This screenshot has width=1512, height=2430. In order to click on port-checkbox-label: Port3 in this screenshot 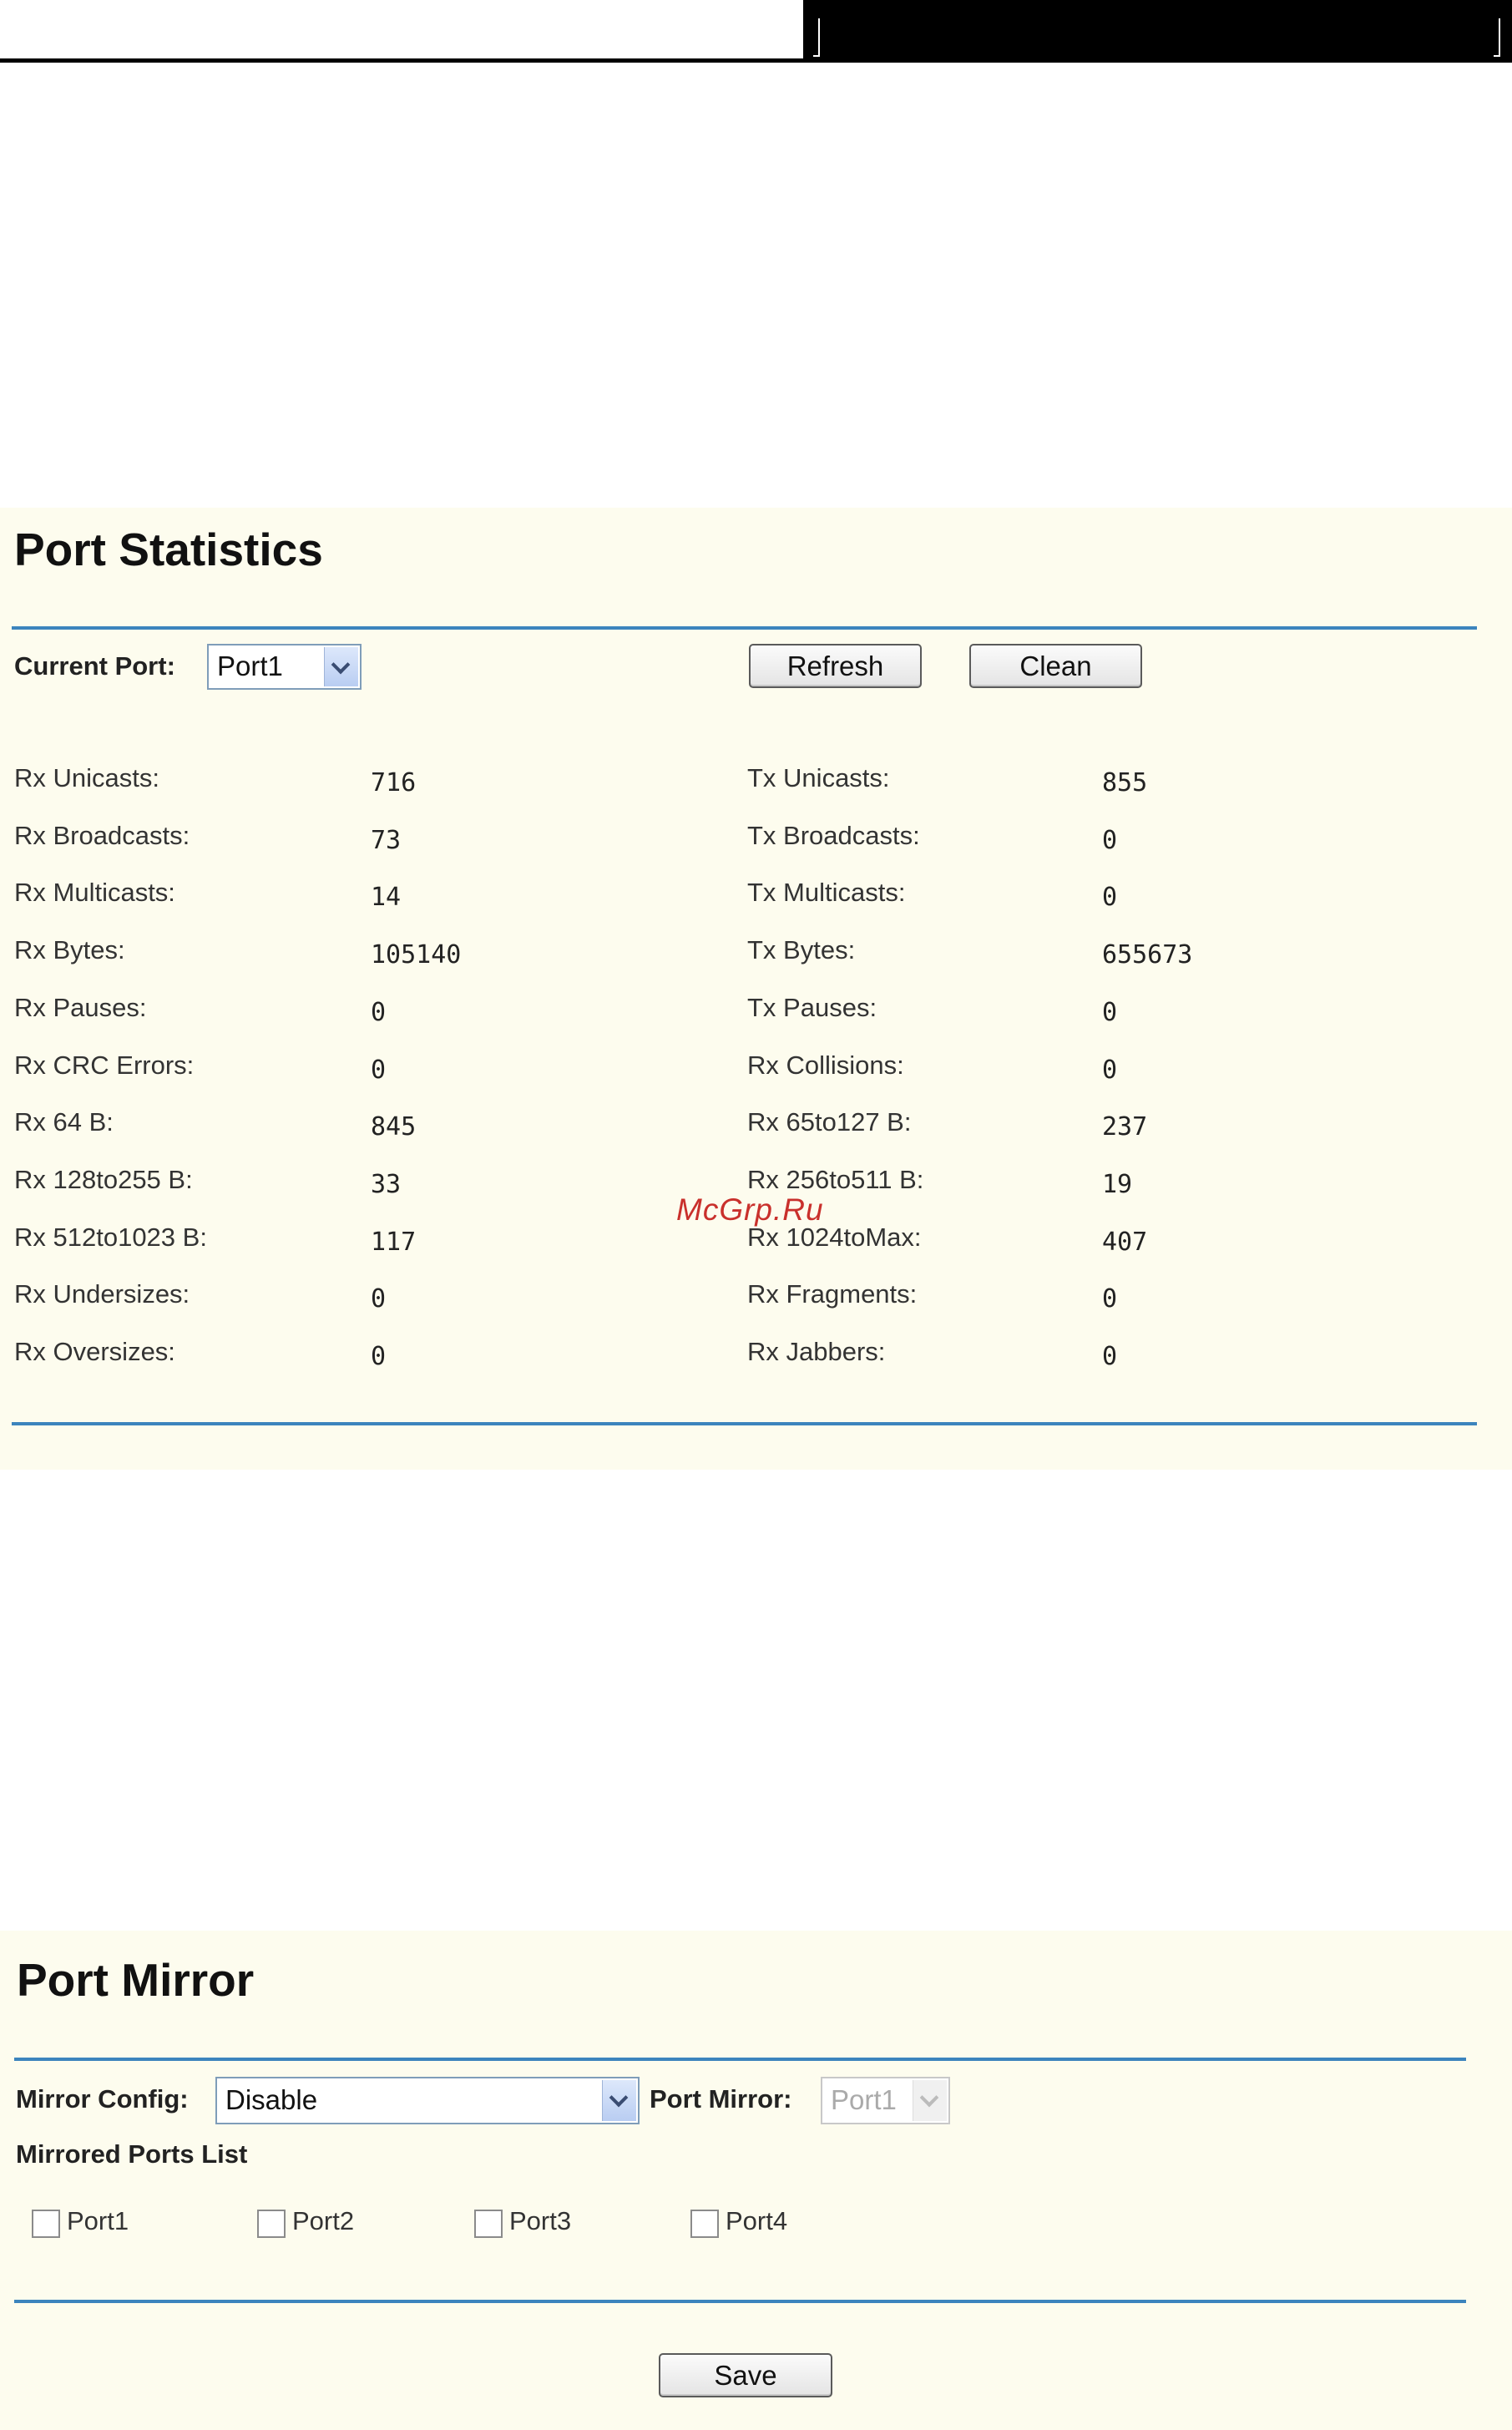, I will do `click(540, 2220)`.